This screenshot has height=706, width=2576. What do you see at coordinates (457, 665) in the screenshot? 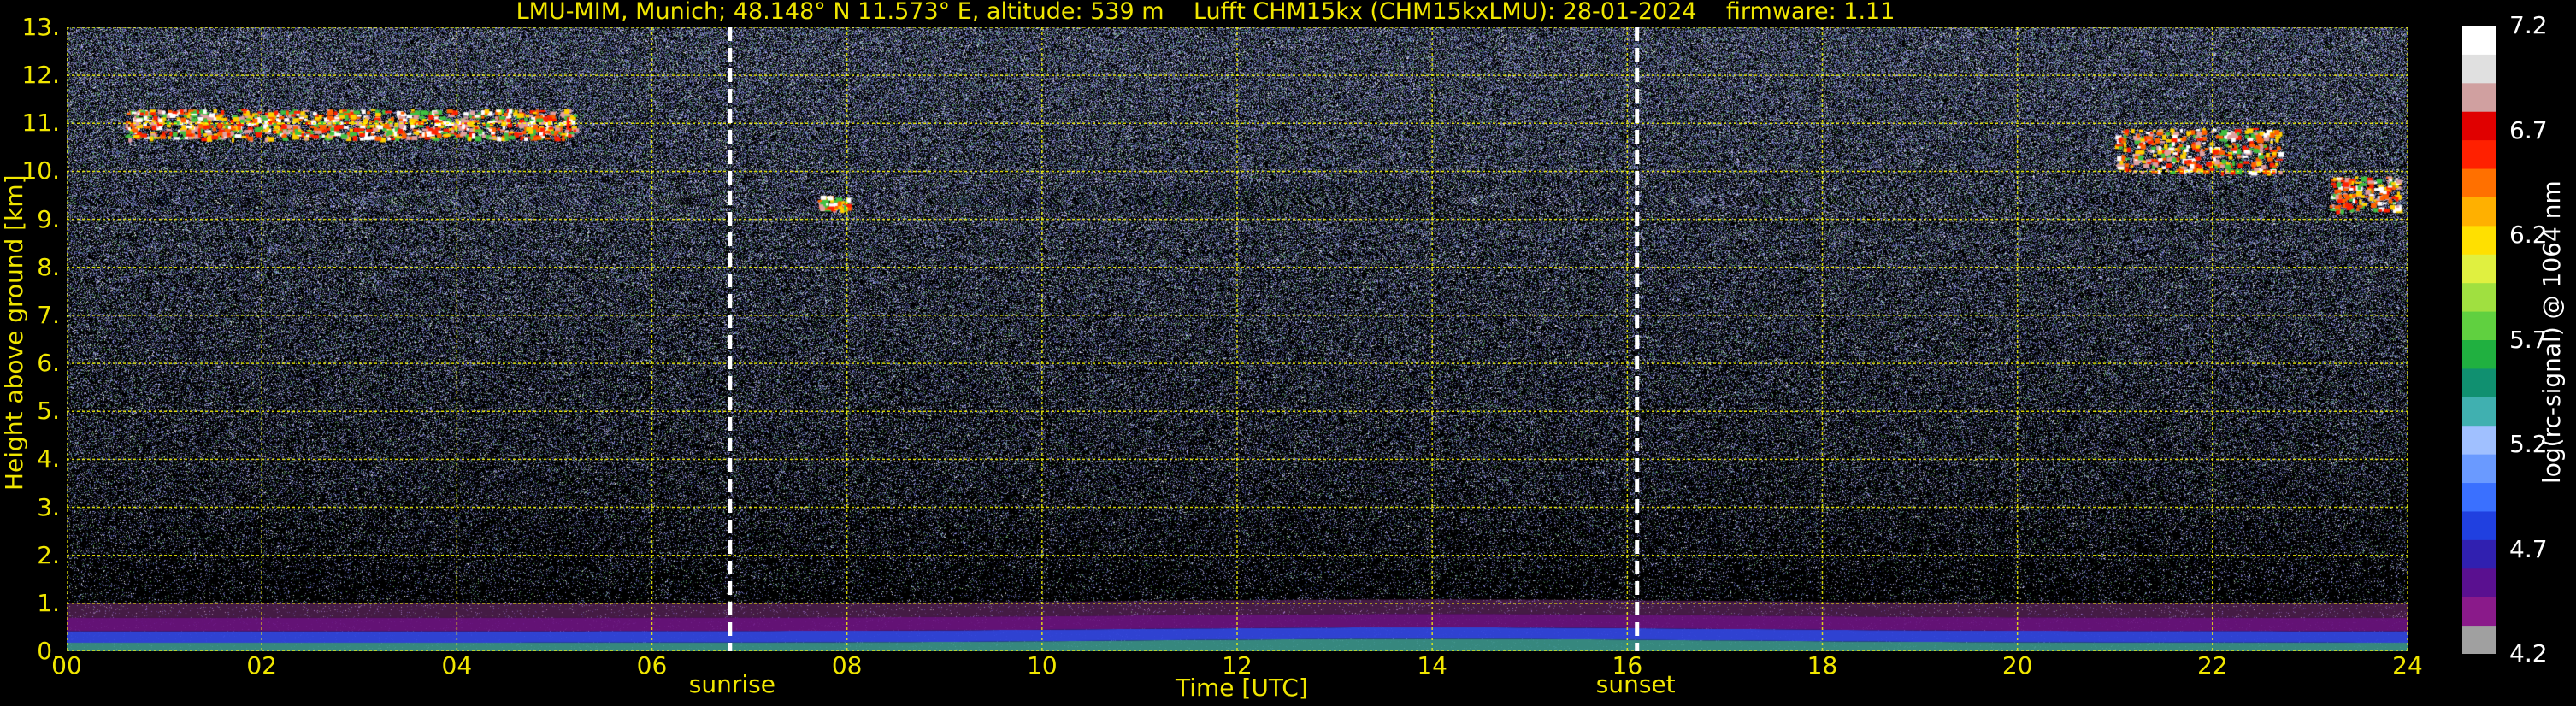
I see `x-tick-label: 04` at bounding box center [457, 665].